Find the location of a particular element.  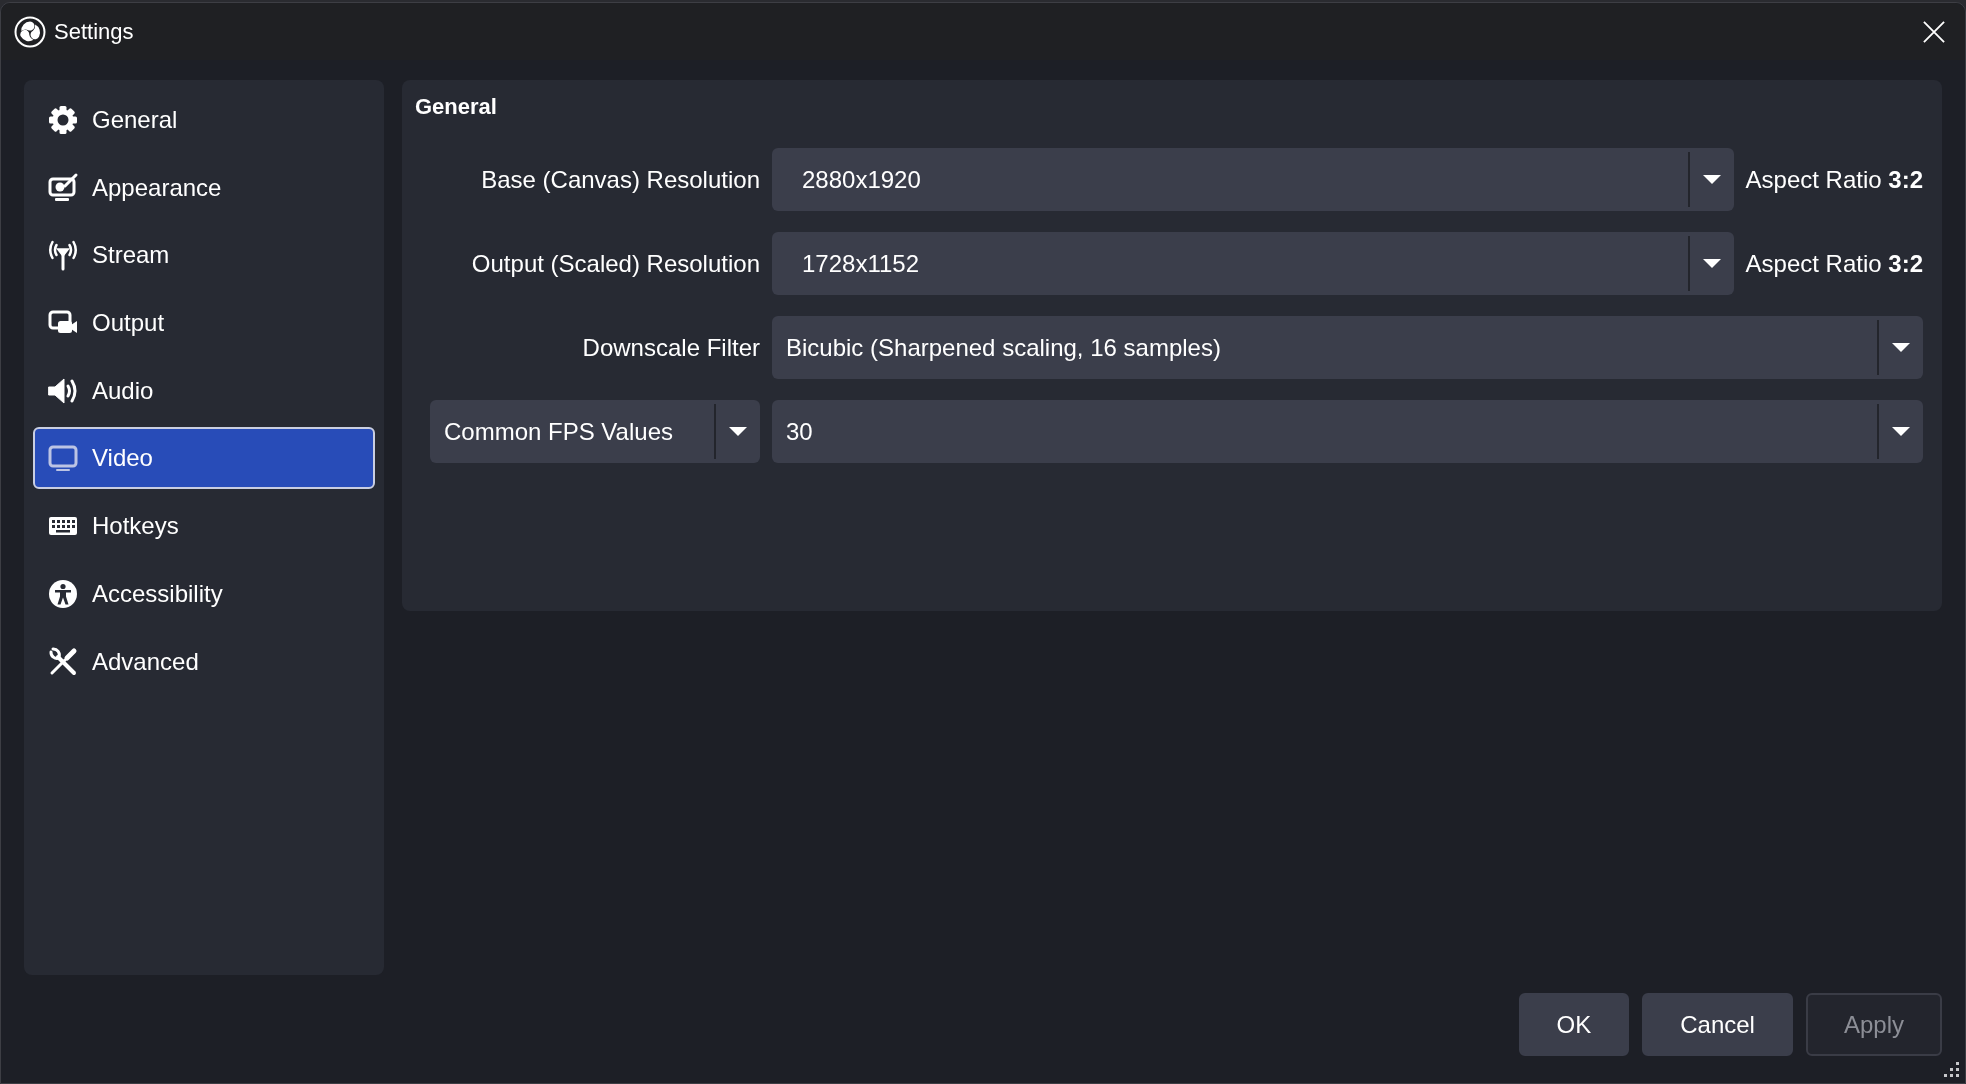

combo-box: 2880x1920 is located at coordinates (1253, 179).